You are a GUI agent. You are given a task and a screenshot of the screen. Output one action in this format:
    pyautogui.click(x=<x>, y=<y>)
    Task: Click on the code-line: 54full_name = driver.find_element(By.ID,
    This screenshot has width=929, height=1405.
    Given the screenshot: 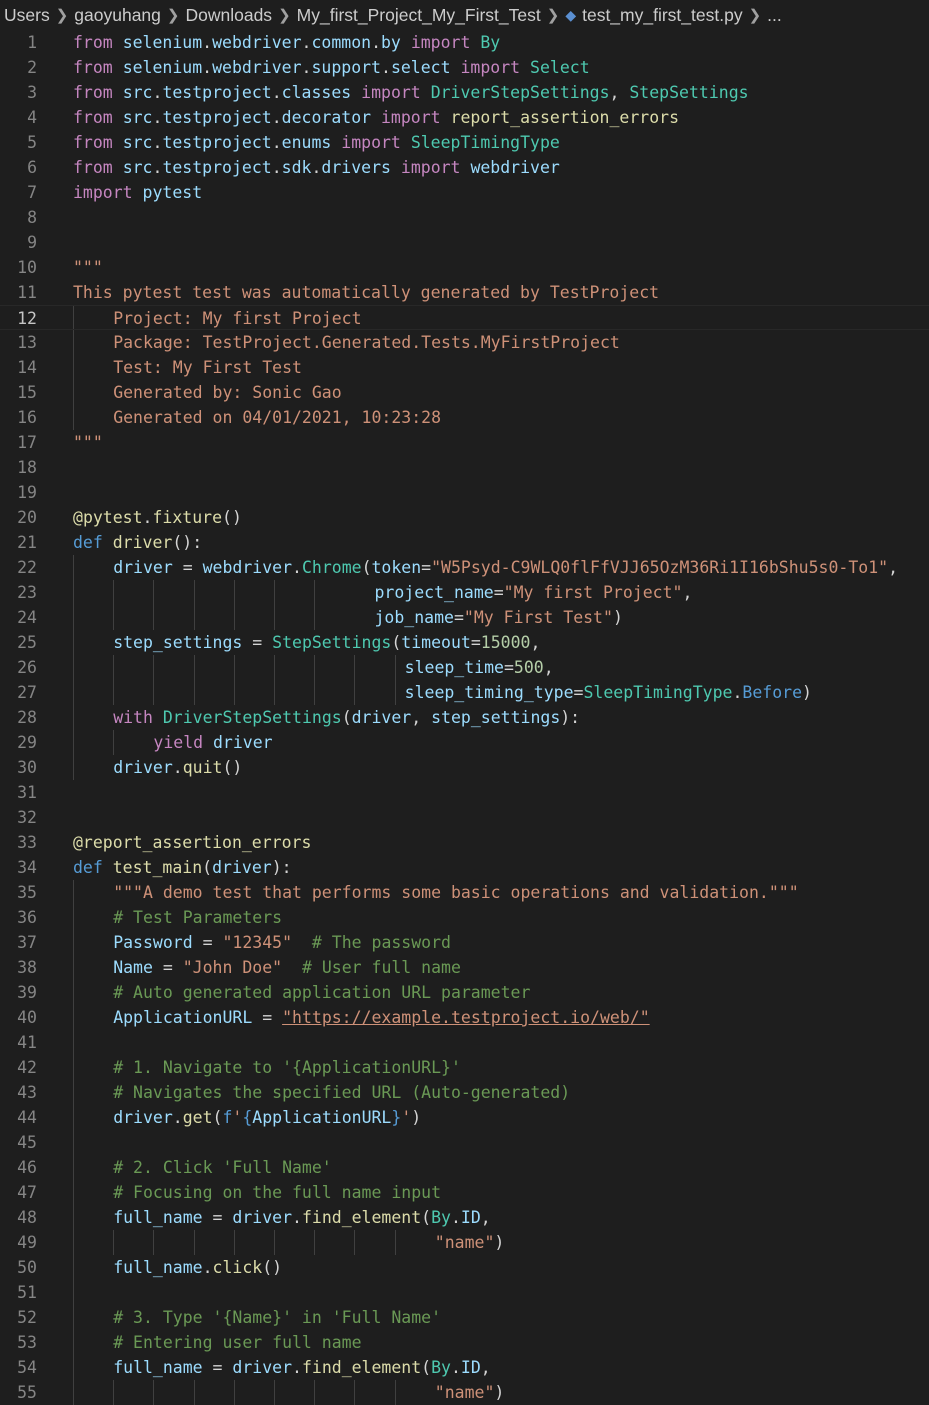 What is the action you would take?
    pyautogui.click(x=464, y=1367)
    